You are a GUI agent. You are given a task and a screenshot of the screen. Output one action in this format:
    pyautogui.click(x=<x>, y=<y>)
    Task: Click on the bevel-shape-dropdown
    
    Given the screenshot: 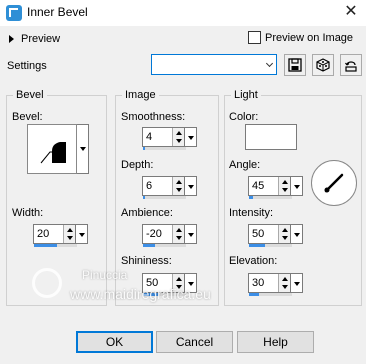 What is the action you would take?
    pyautogui.click(x=83, y=149)
    